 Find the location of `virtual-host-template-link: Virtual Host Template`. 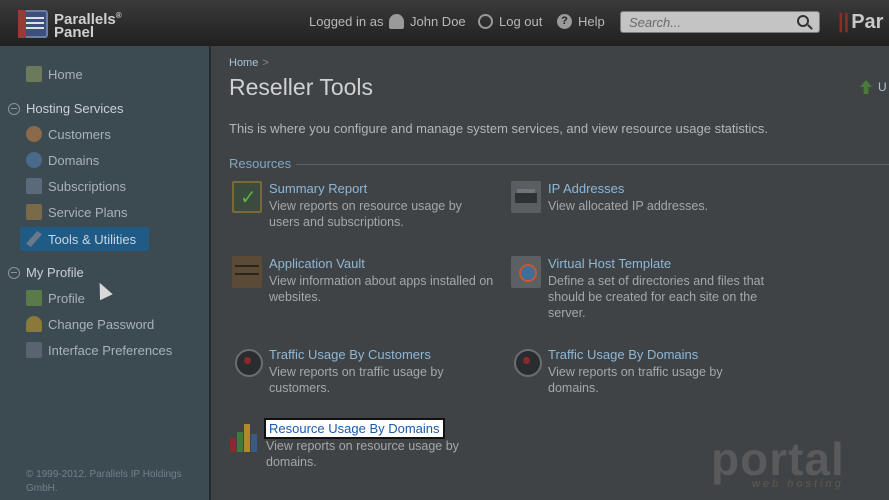

virtual-host-template-link: Virtual Host Template is located at coordinates (657, 263).